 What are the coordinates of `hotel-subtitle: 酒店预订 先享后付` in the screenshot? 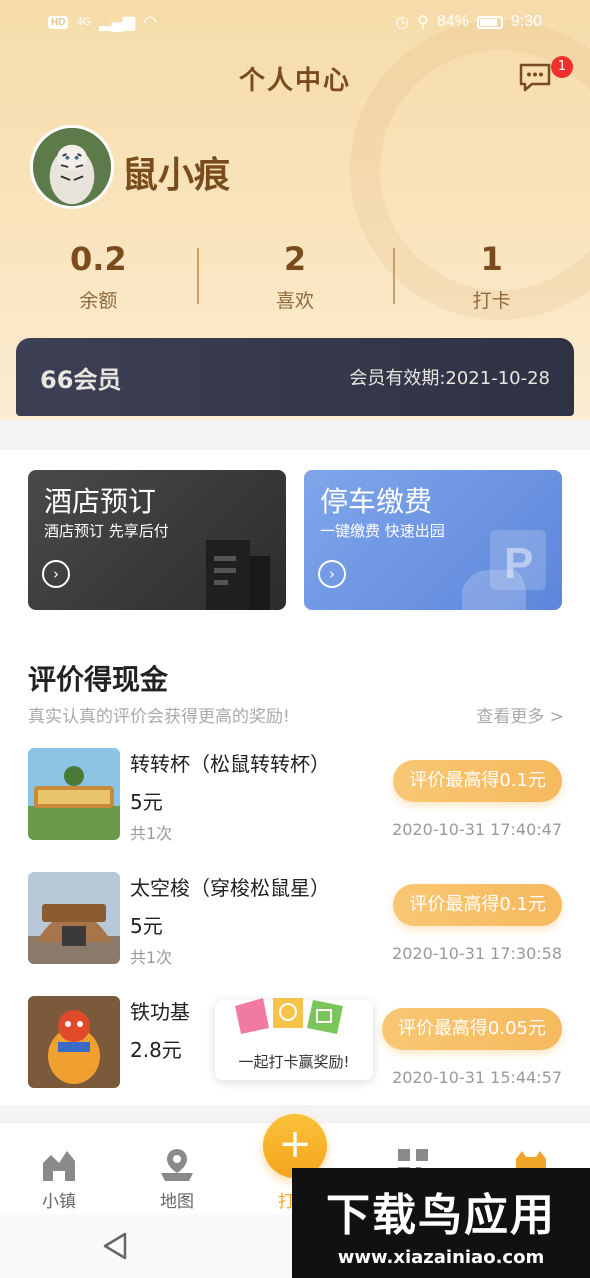 It's located at (106, 531).